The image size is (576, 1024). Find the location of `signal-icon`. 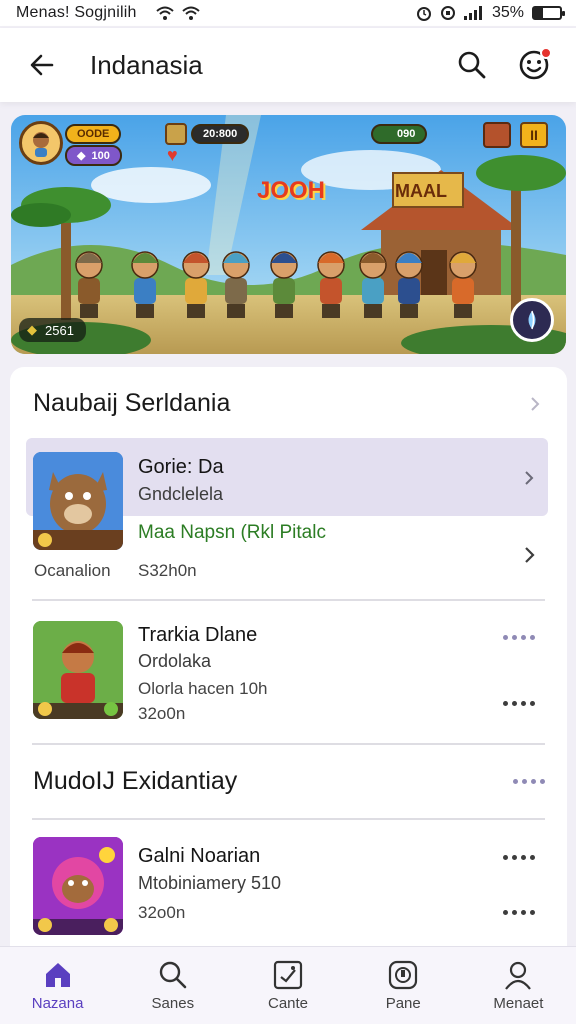

signal-icon is located at coordinates (472, 13).